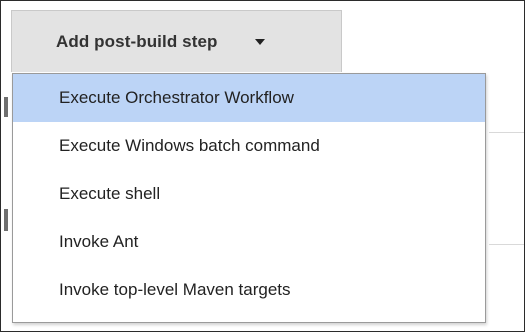 This screenshot has width=525, height=332. What do you see at coordinates (137, 41) in the screenshot?
I see `add-post-build-step-label: Add post-build step` at bounding box center [137, 41].